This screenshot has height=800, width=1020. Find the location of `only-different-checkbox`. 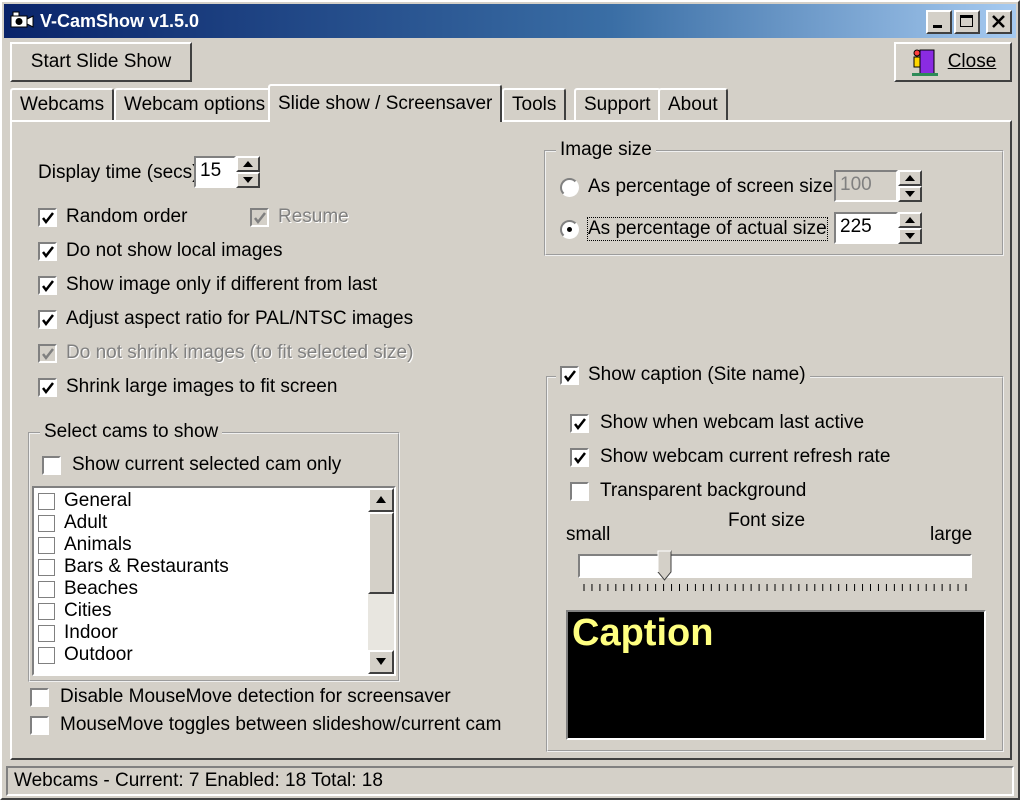

only-different-checkbox is located at coordinates (47, 285).